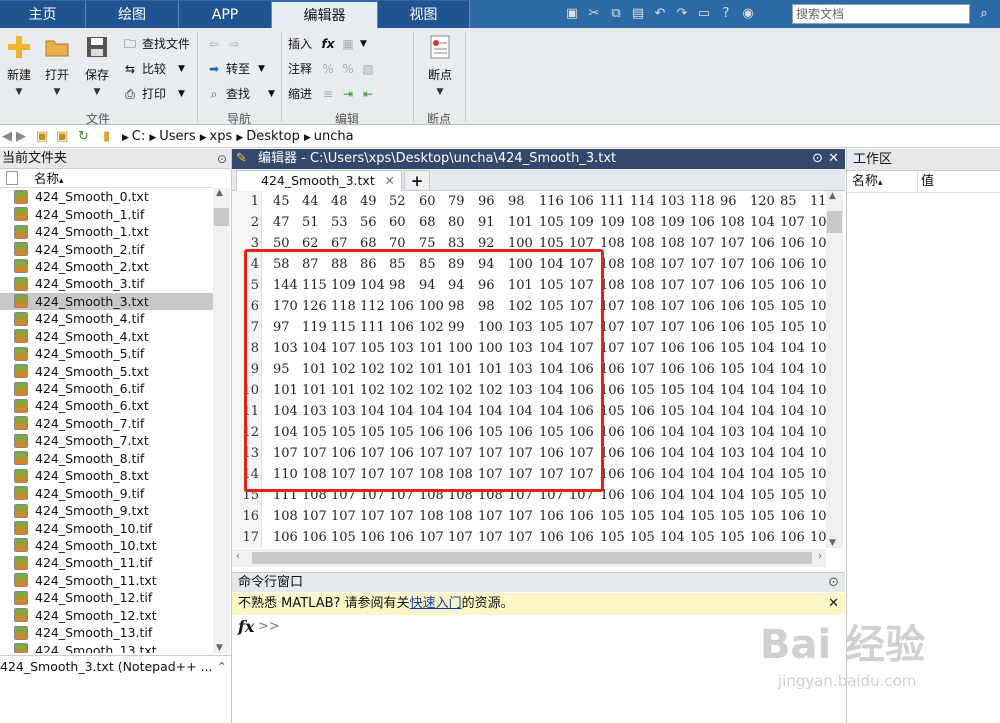 The image size is (1000, 723). Describe the element at coordinates (106, 301) in the screenshot. I see `file-list-item: 424_Smooth_3.txt` at that location.